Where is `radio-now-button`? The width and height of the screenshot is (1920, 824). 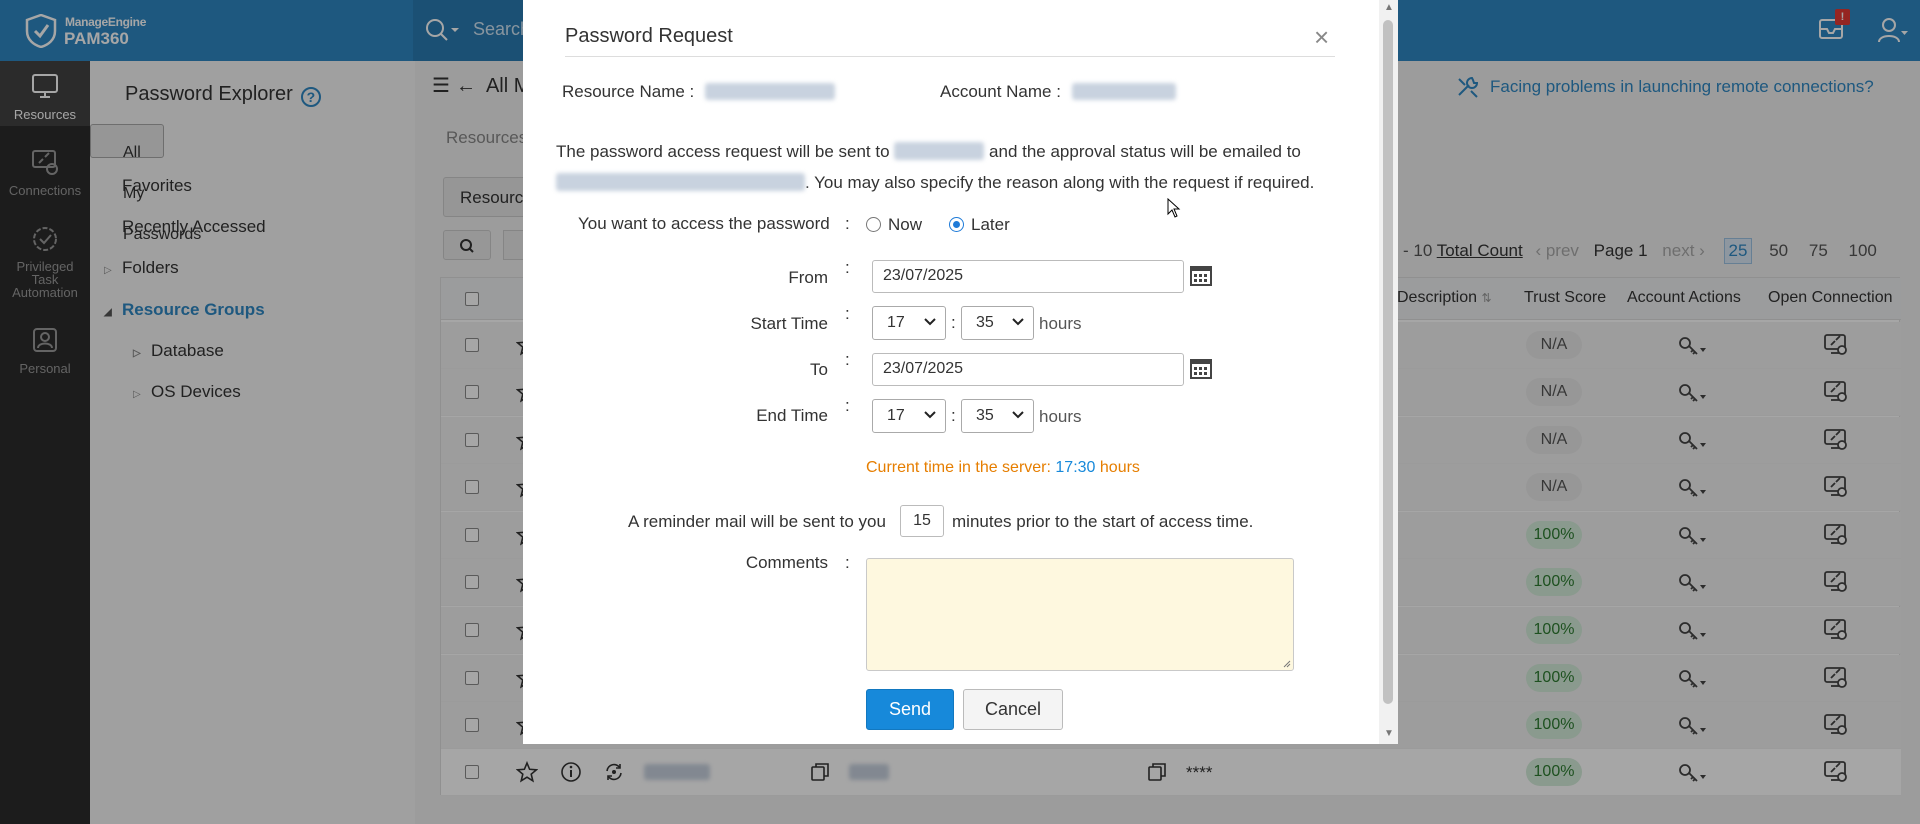
radio-now-button is located at coordinates (873, 224).